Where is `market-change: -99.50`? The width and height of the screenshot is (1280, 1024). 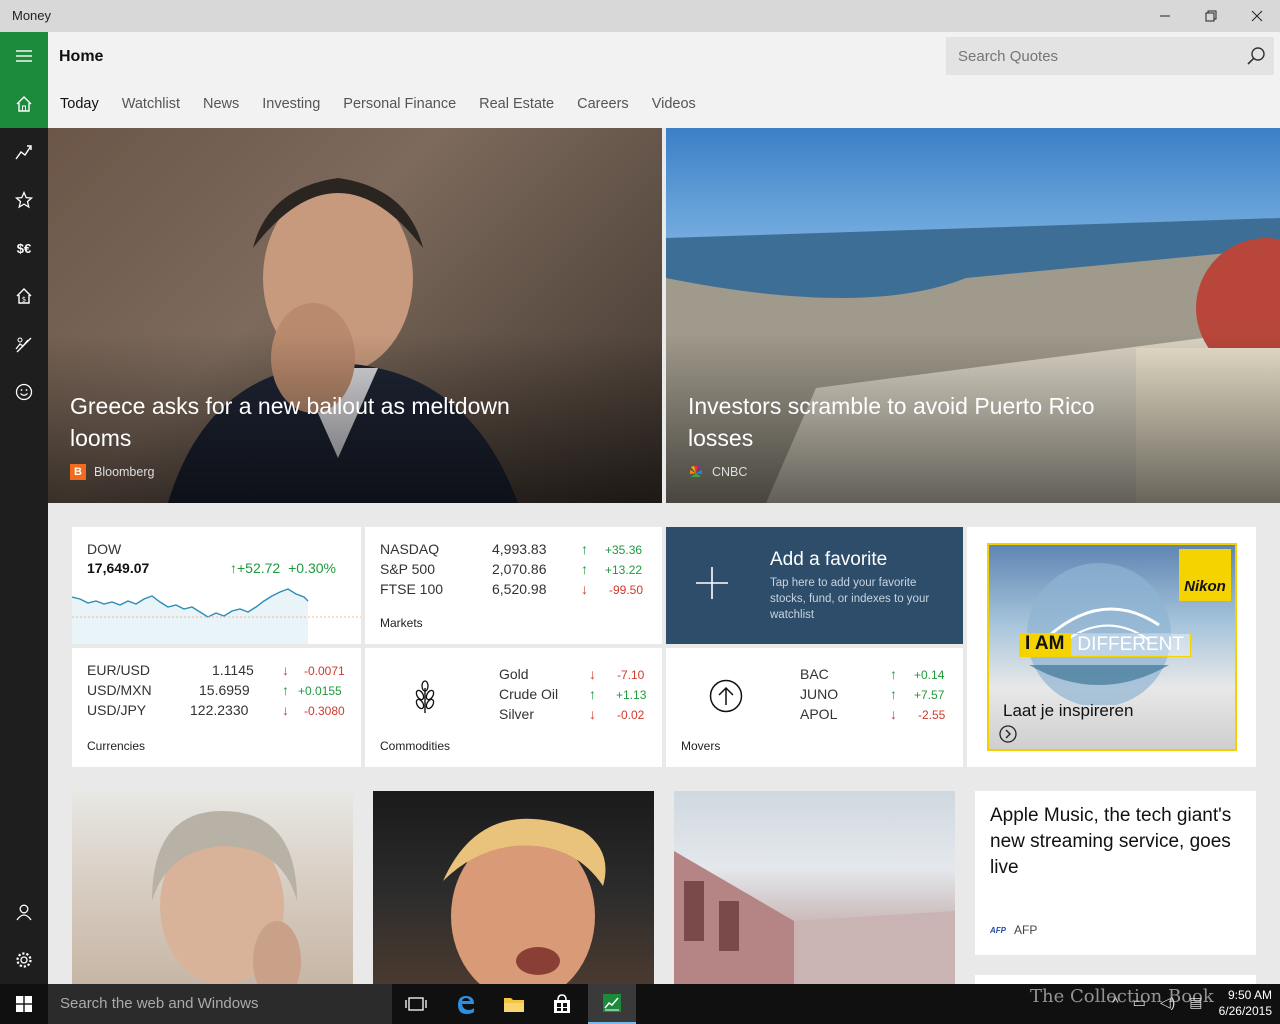 market-change: -99.50 is located at coordinates (626, 590).